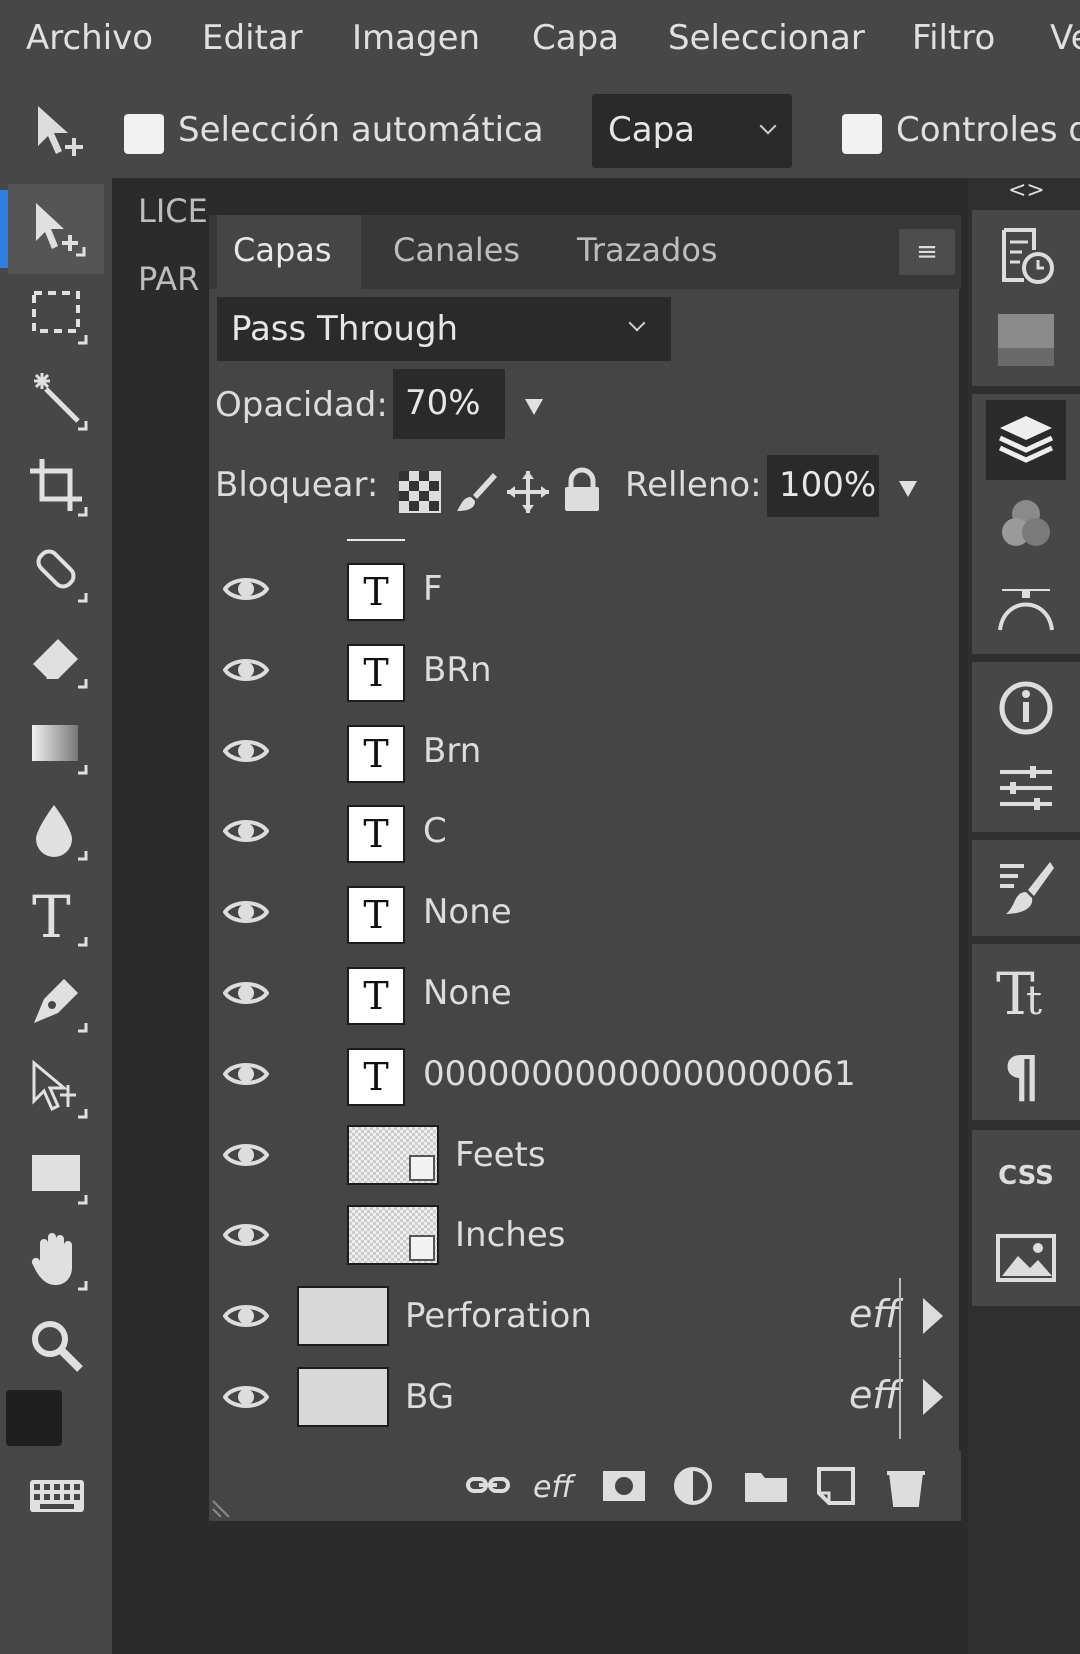 The width and height of the screenshot is (1080, 1654). I want to click on blur-tool, so click(57, 830).